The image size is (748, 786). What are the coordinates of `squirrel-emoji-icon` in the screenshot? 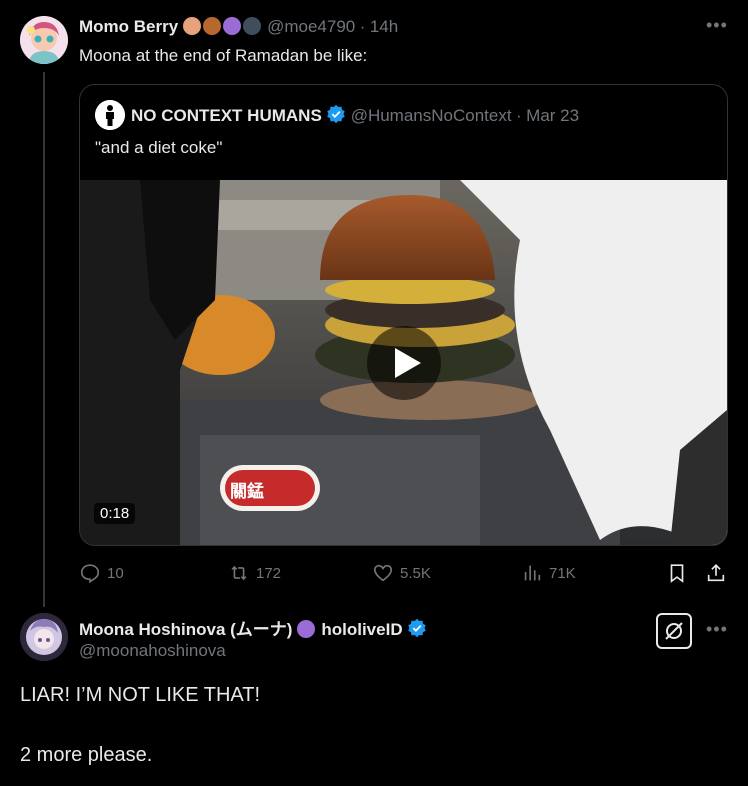 It's located at (211, 26).